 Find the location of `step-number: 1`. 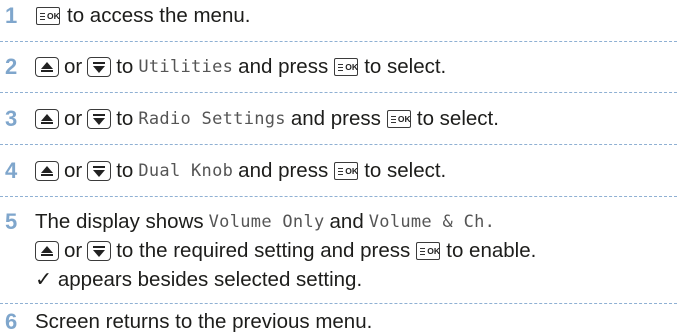

step-number: 1 is located at coordinates (11, 15).